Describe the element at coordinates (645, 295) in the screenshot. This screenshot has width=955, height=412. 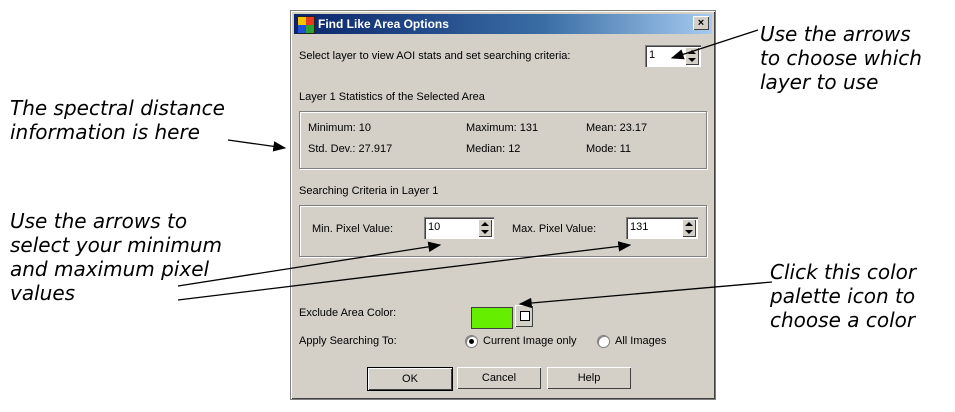
I see `leader-palette` at that location.